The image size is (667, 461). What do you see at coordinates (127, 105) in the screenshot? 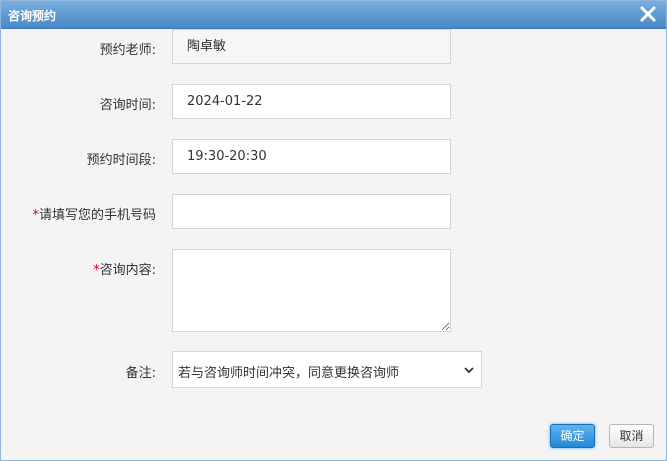
I see `date-label: 咨询时间:` at bounding box center [127, 105].